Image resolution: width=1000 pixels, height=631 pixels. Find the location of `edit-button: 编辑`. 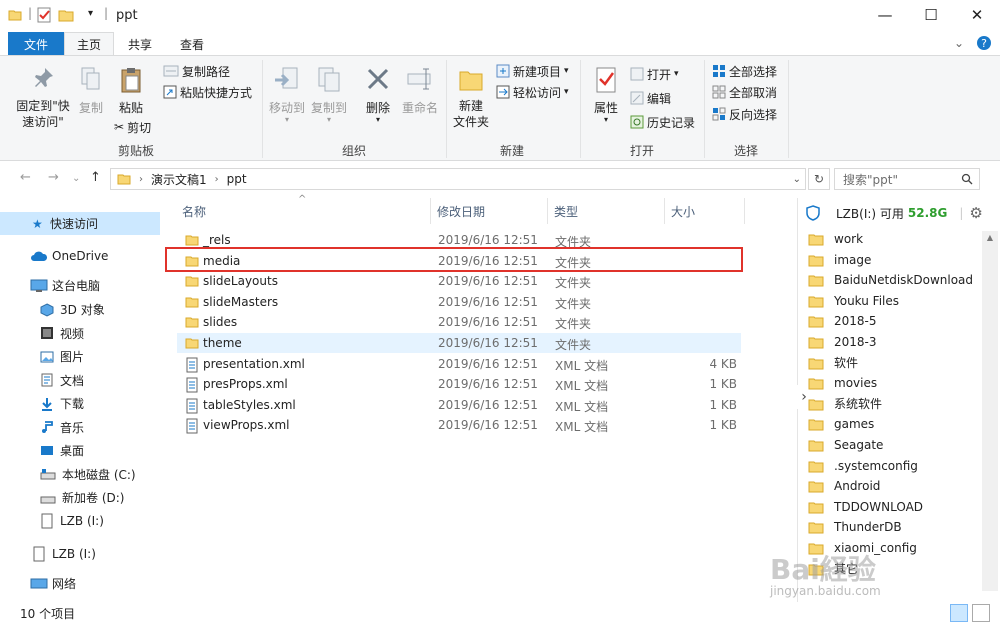

edit-button: 编辑 is located at coordinates (650, 98).